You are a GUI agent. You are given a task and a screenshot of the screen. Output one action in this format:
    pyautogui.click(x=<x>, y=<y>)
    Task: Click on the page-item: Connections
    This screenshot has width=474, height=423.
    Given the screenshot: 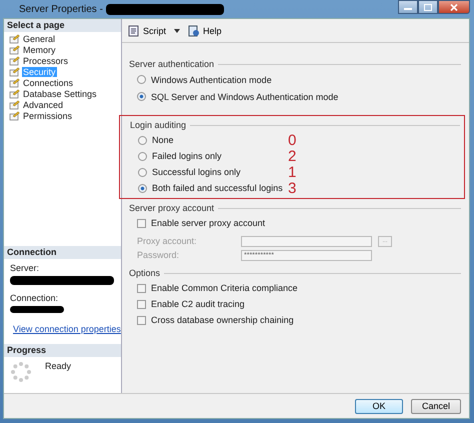 What is the action you would take?
    pyautogui.click(x=48, y=83)
    